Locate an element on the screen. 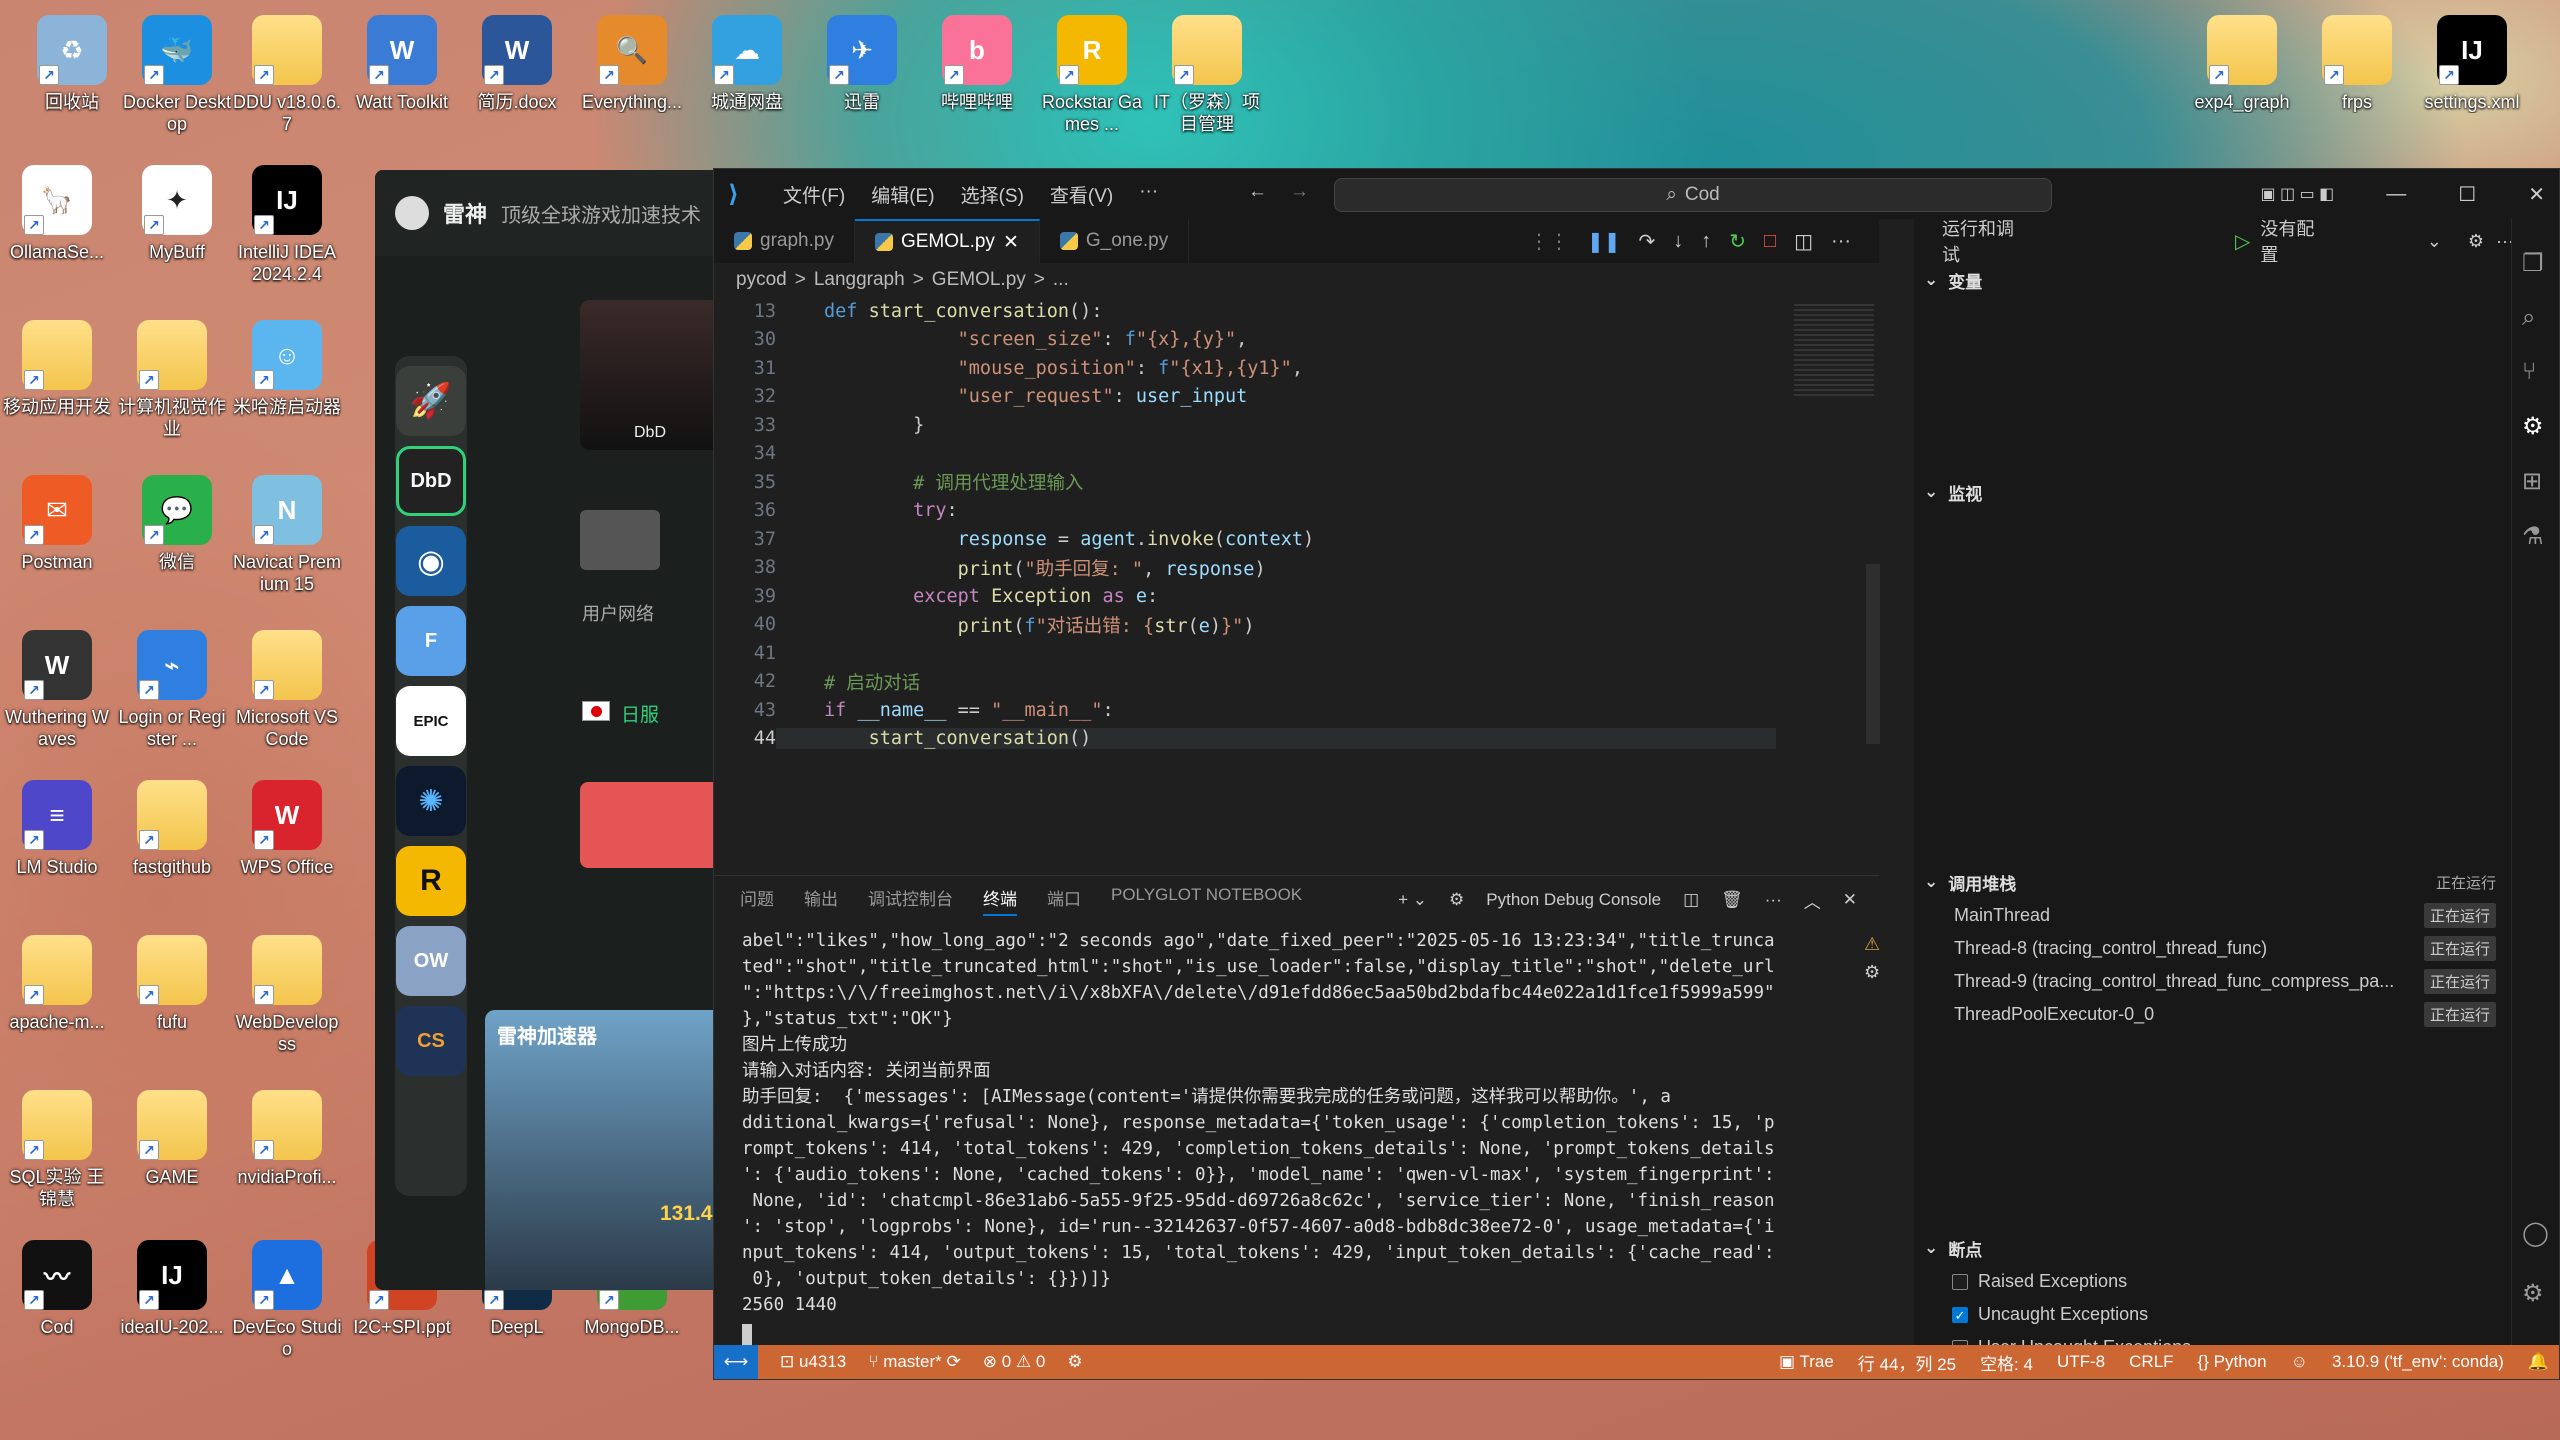  desktop-icon: ♻ ↗ 回收站 is located at coordinates (72, 64).